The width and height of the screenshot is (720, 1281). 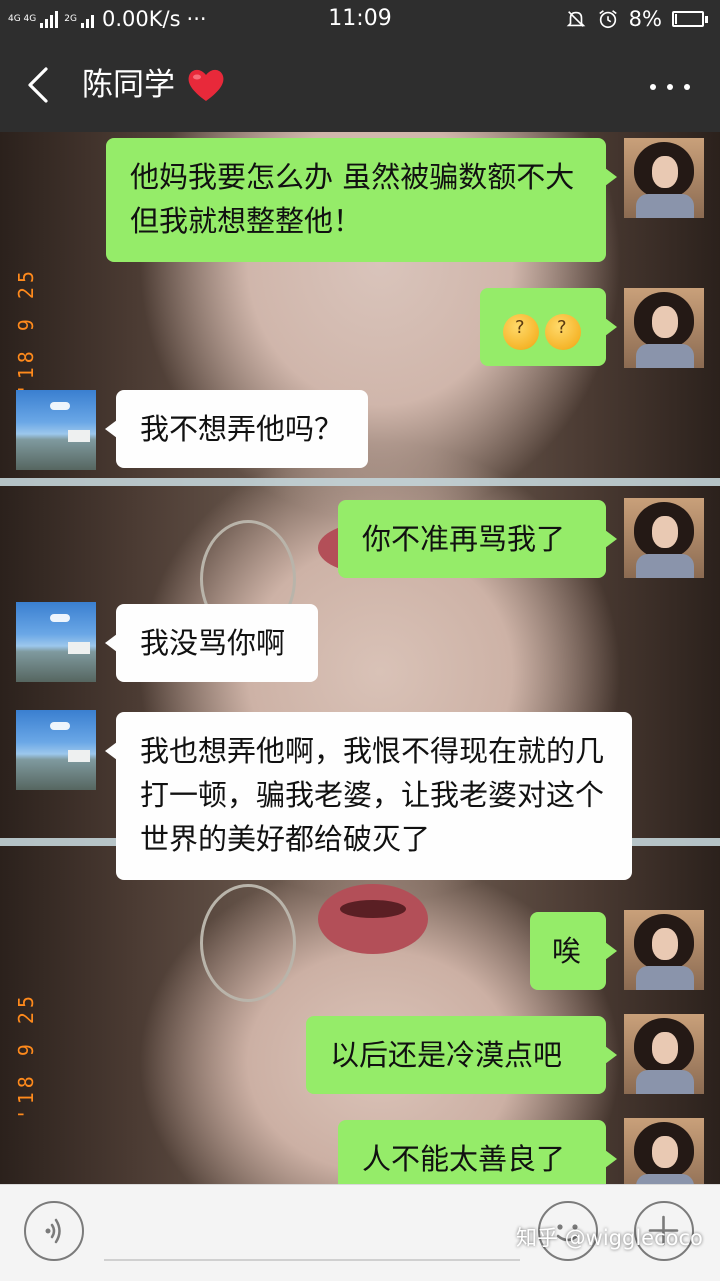 What do you see at coordinates (607, 19) in the screenshot?
I see `alarm-clock-icon` at bounding box center [607, 19].